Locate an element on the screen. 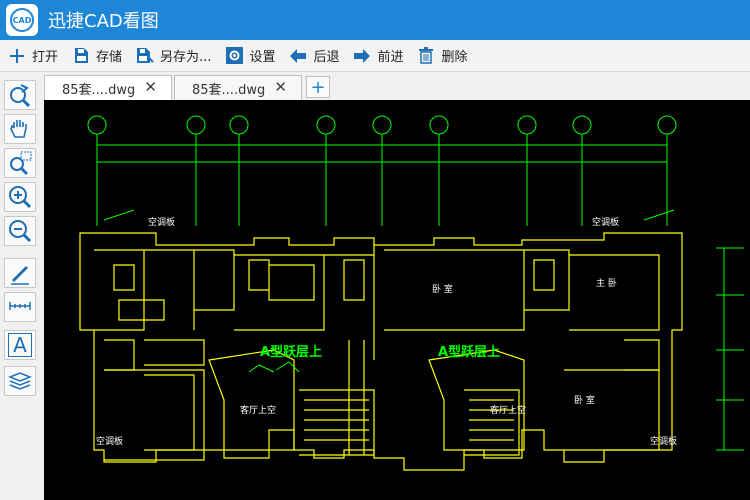 The height and width of the screenshot is (500, 750). side-toolbar: A is located at coordinates (22, 286).